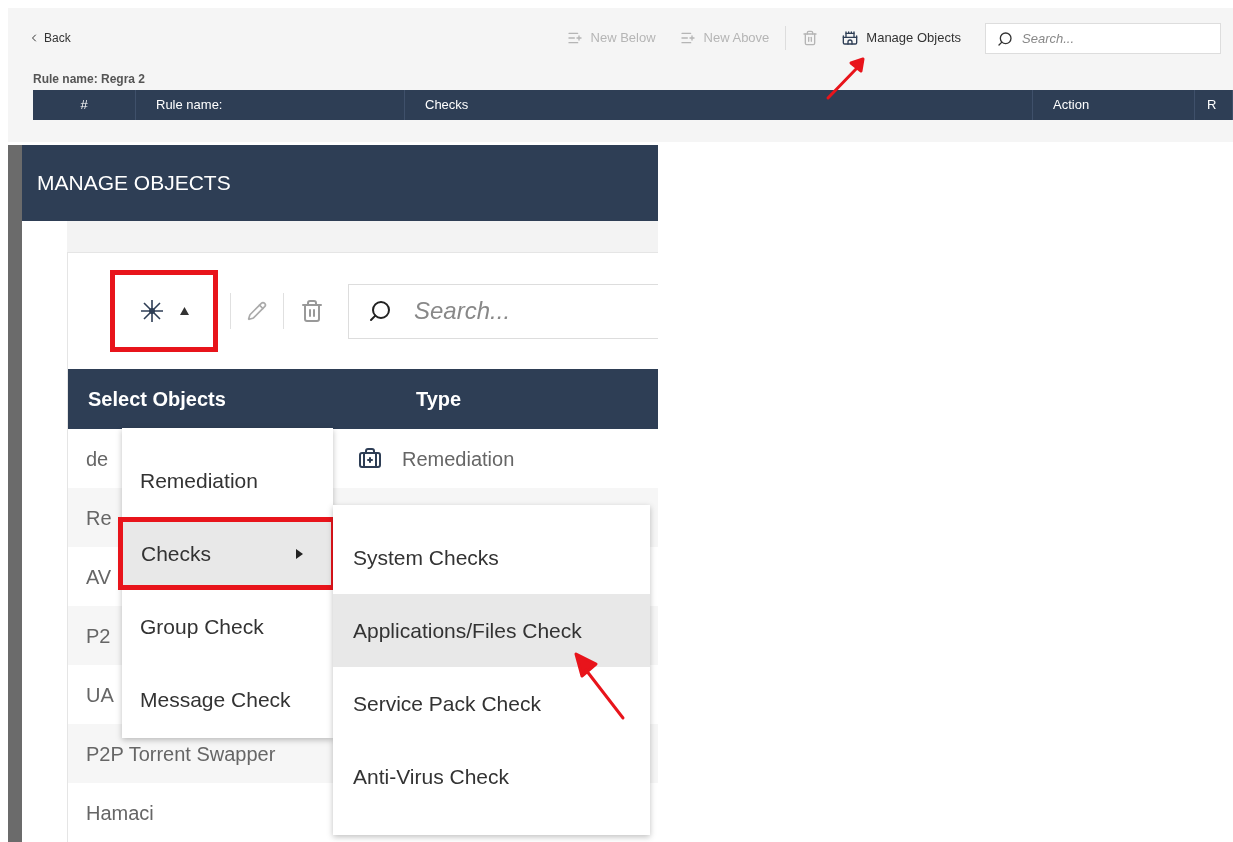  Describe the element at coordinates (49, 38) in the screenshot. I see `back-button: Back` at that location.